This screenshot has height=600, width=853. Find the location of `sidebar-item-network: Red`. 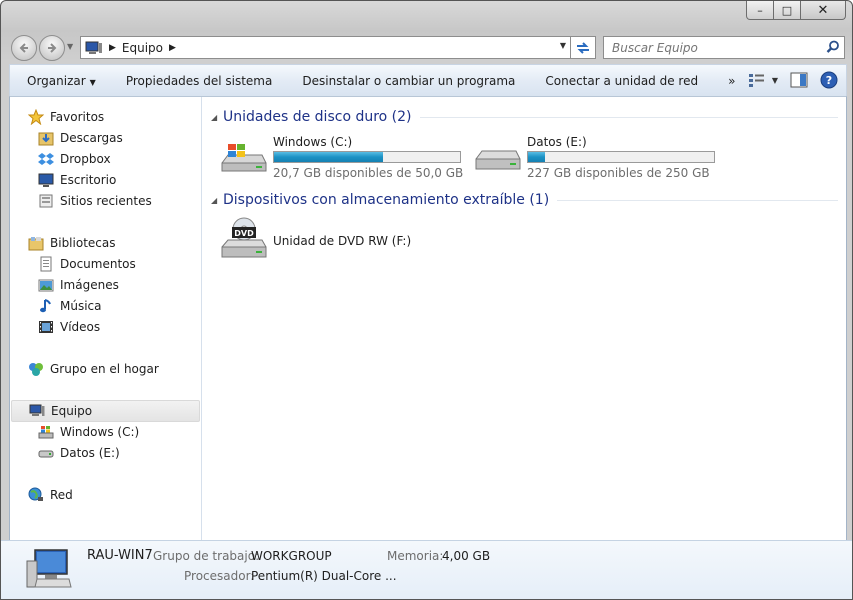

sidebar-item-network: Red is located at coordinates (50, 495).